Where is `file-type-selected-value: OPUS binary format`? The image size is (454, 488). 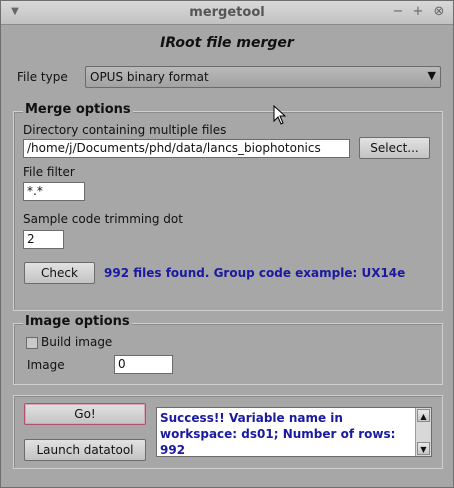
file-type-selected-value: OPUS binary format is located at coordinates (149, 77).